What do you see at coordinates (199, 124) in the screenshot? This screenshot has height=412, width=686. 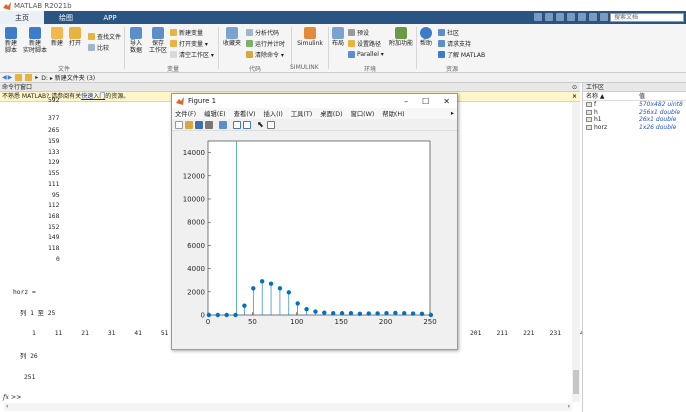 I see `save-figure-icon` at bounding box center [199, 124].